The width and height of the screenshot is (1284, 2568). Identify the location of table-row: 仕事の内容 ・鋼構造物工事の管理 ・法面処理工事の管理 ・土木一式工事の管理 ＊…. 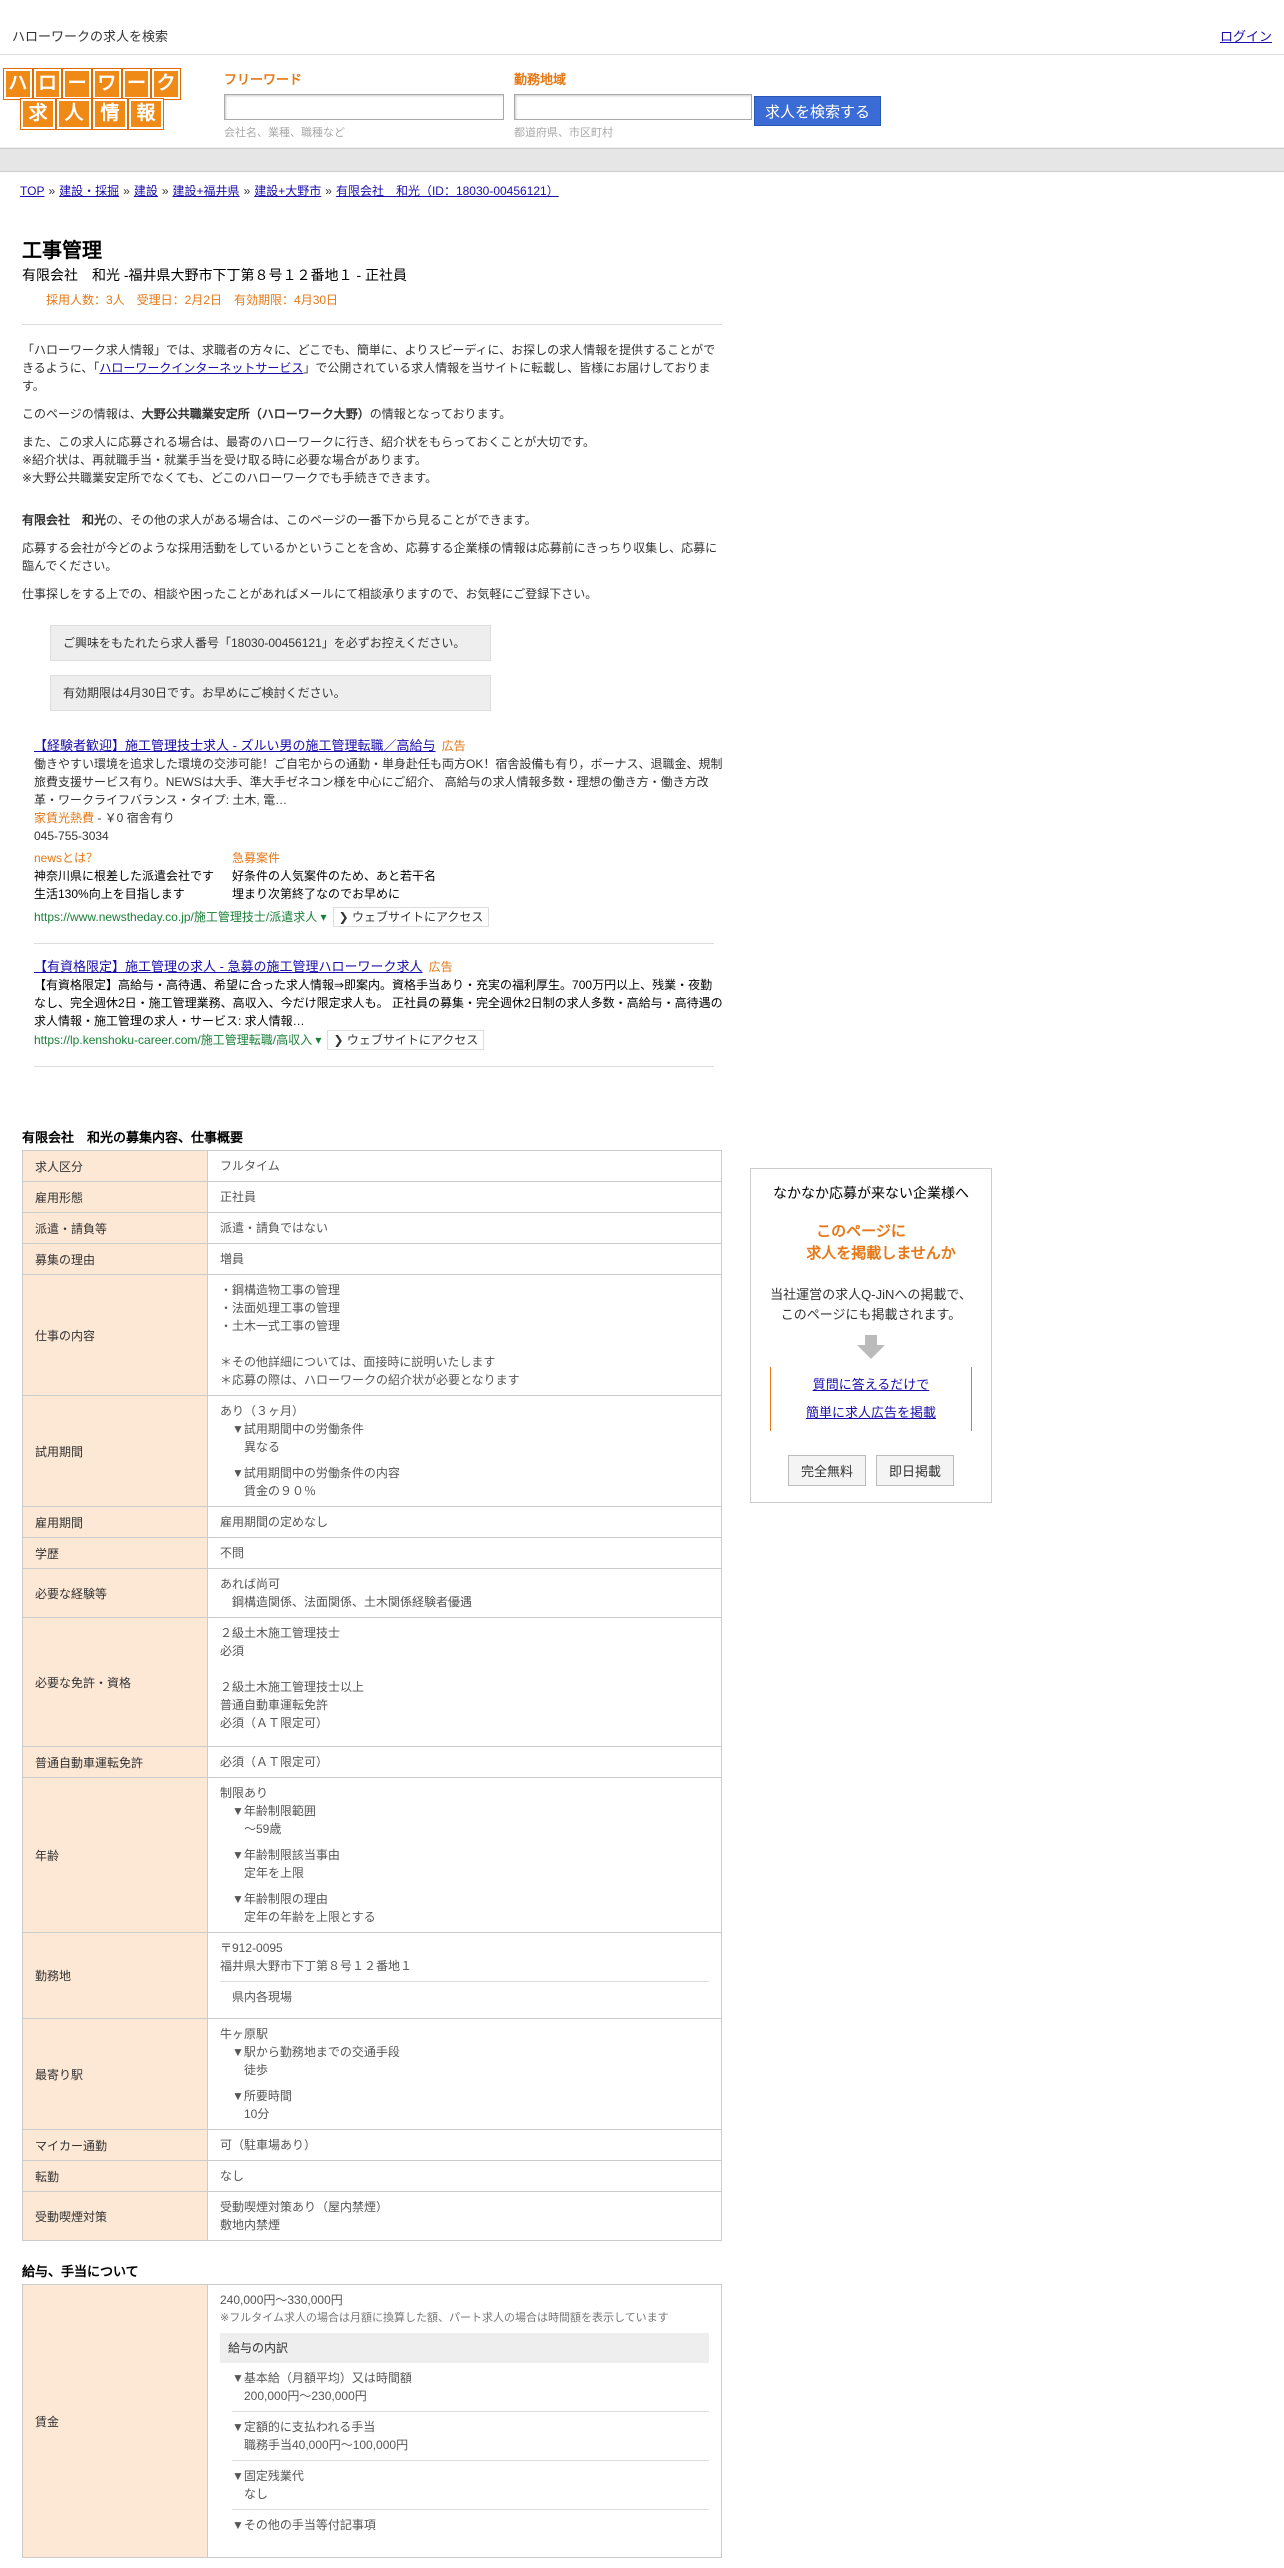
(372, 1335).